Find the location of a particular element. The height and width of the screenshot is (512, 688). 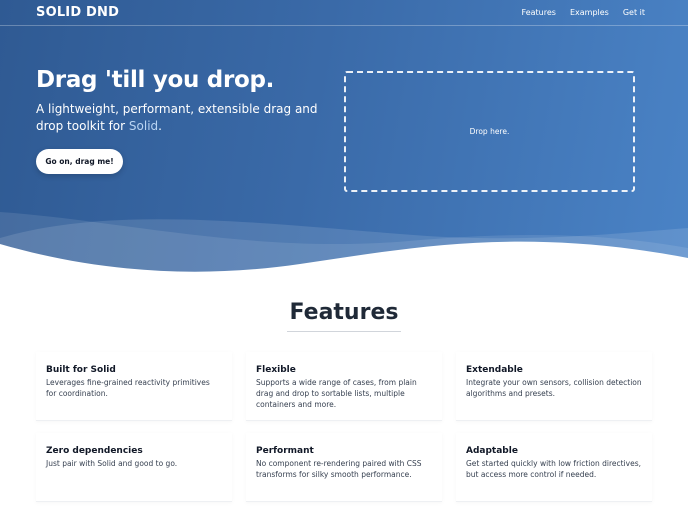

nav-links: Features Examples Get it is located at coordinates (583, 12).